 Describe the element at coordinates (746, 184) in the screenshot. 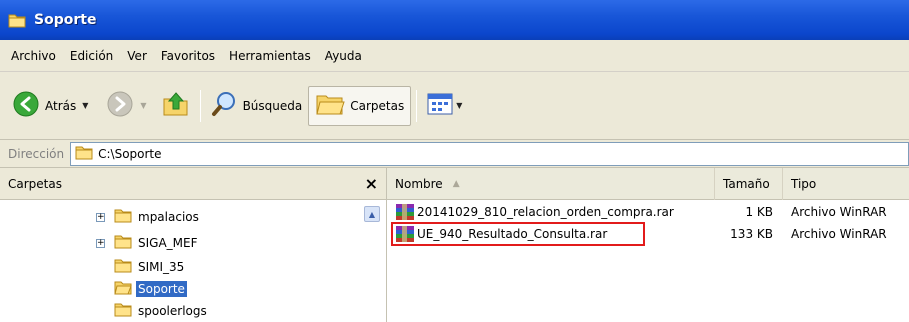

I see `column-size-label: Tamaño` at that location.